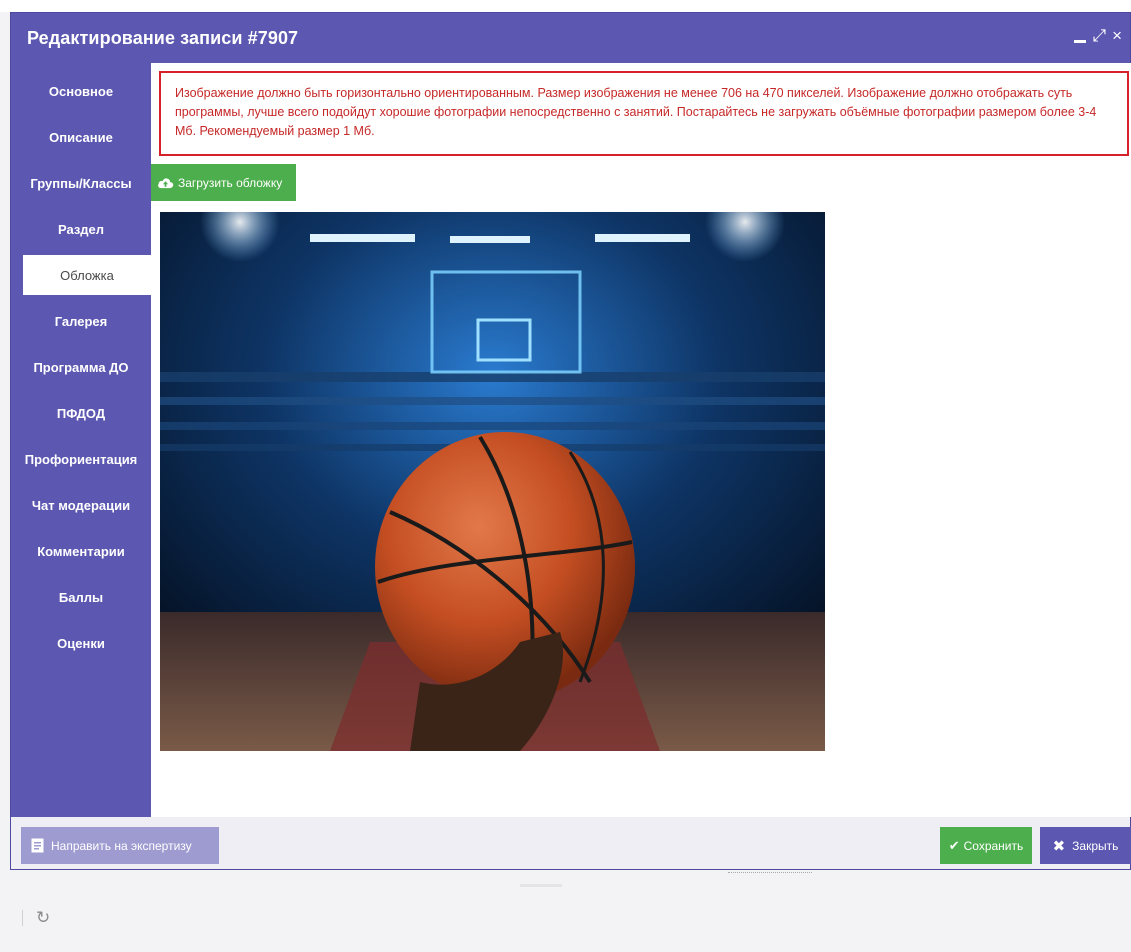 Image resolution: width=1131 pixels, height=952 pixels. What do you see at coordinates (1117, 36) in the screenshot?
I see `close-icon: ×` at bounding box center [1117, 36].